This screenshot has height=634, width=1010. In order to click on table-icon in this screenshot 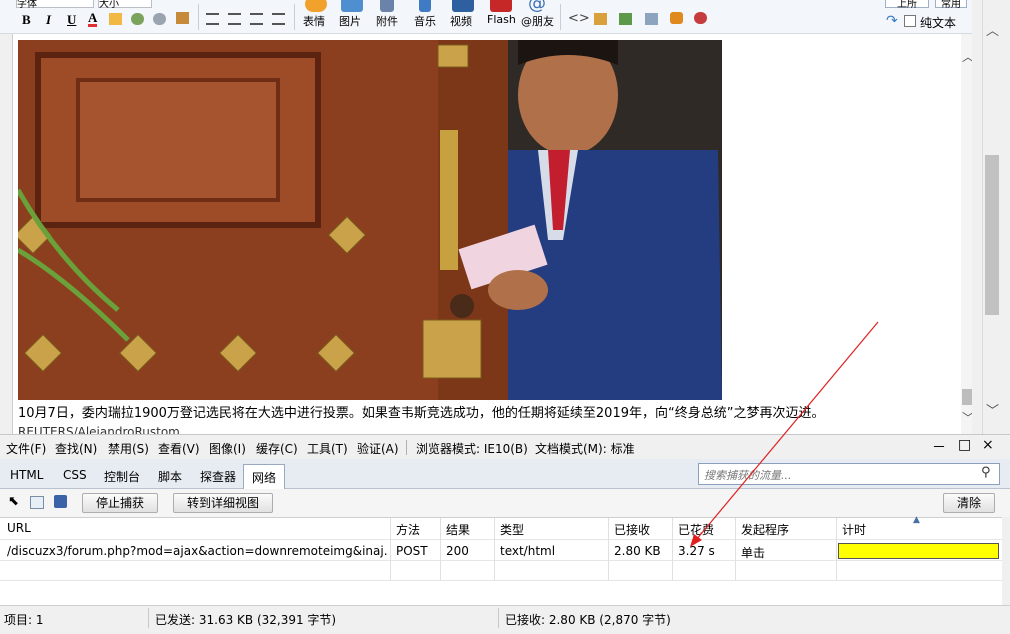, I will do `click(651, 19)`.